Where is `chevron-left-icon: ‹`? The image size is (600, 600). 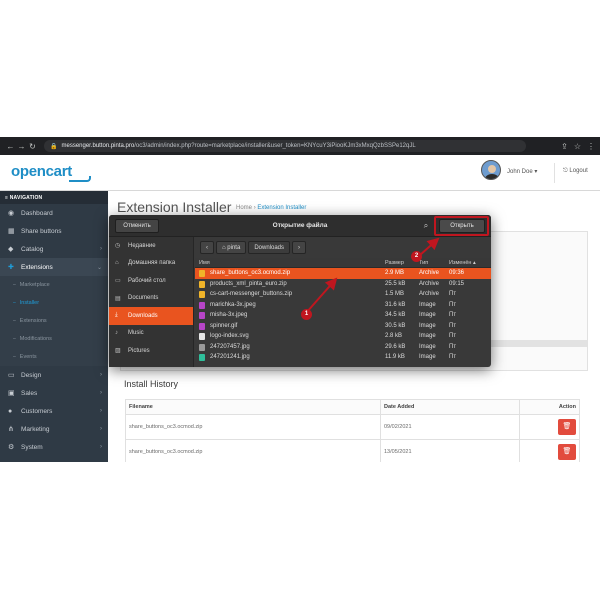 chevron-left-icon: ‹ is located at coordinates (207, 247).